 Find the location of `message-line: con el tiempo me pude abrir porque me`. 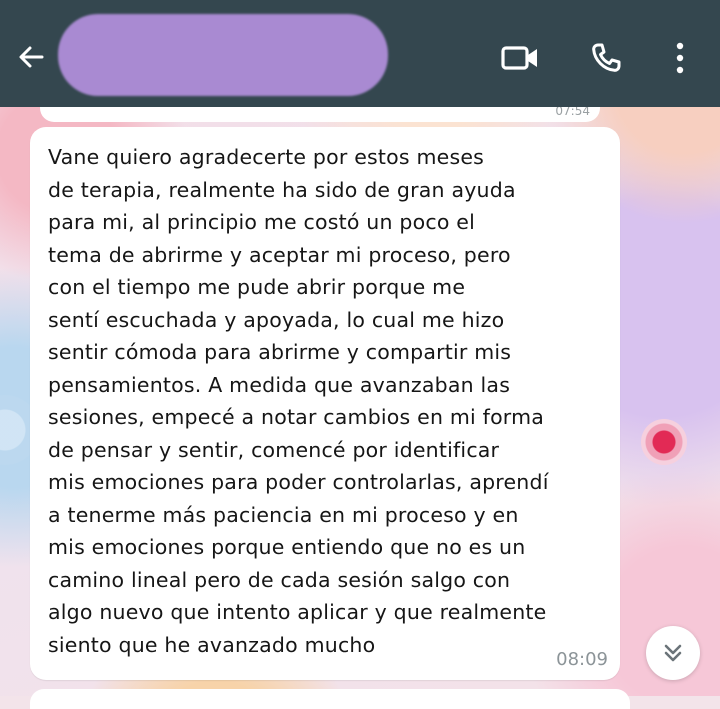

message-line: con el tiempo me pude abrir porque me is located at coordinates (257, 287).